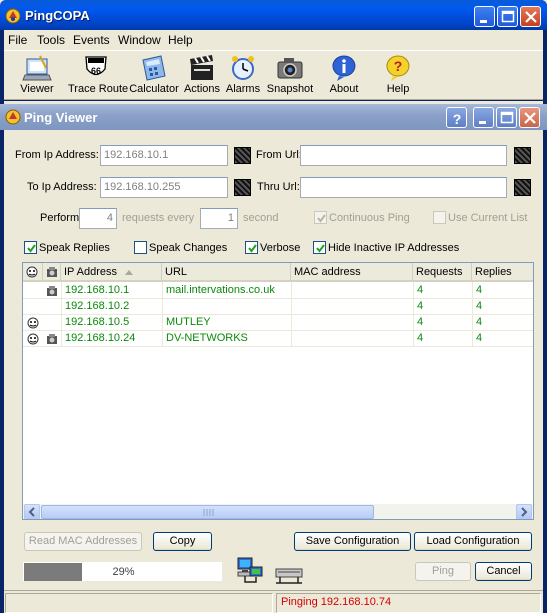 The height and width of the screenshot is (613, 547). Describe the element at coordinates (522, 155) in the screenshot. I see `from-url-picker-icon` at that location.